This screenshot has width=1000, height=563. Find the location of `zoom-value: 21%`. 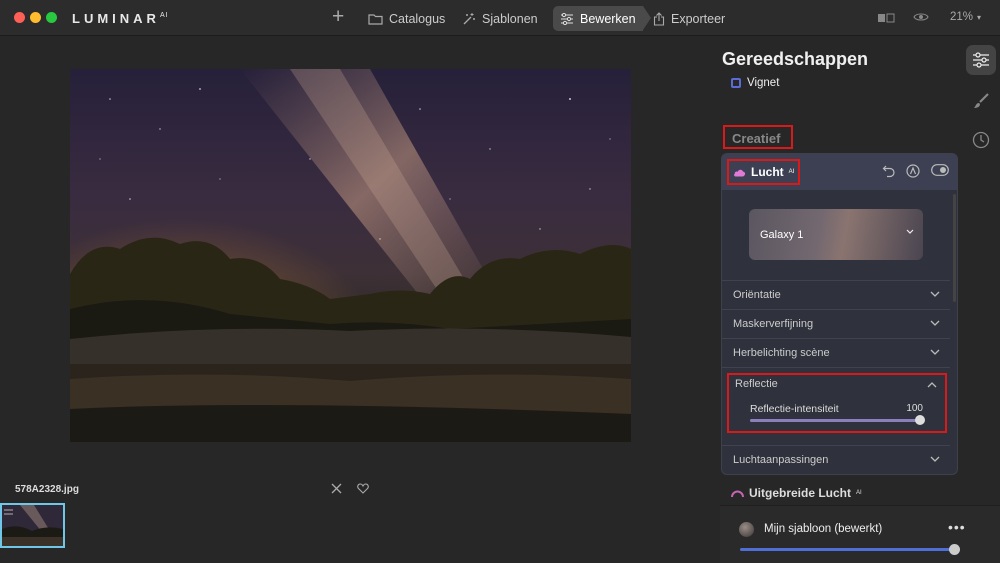

zoom-value: 21% is located at coordinates (962, 17).